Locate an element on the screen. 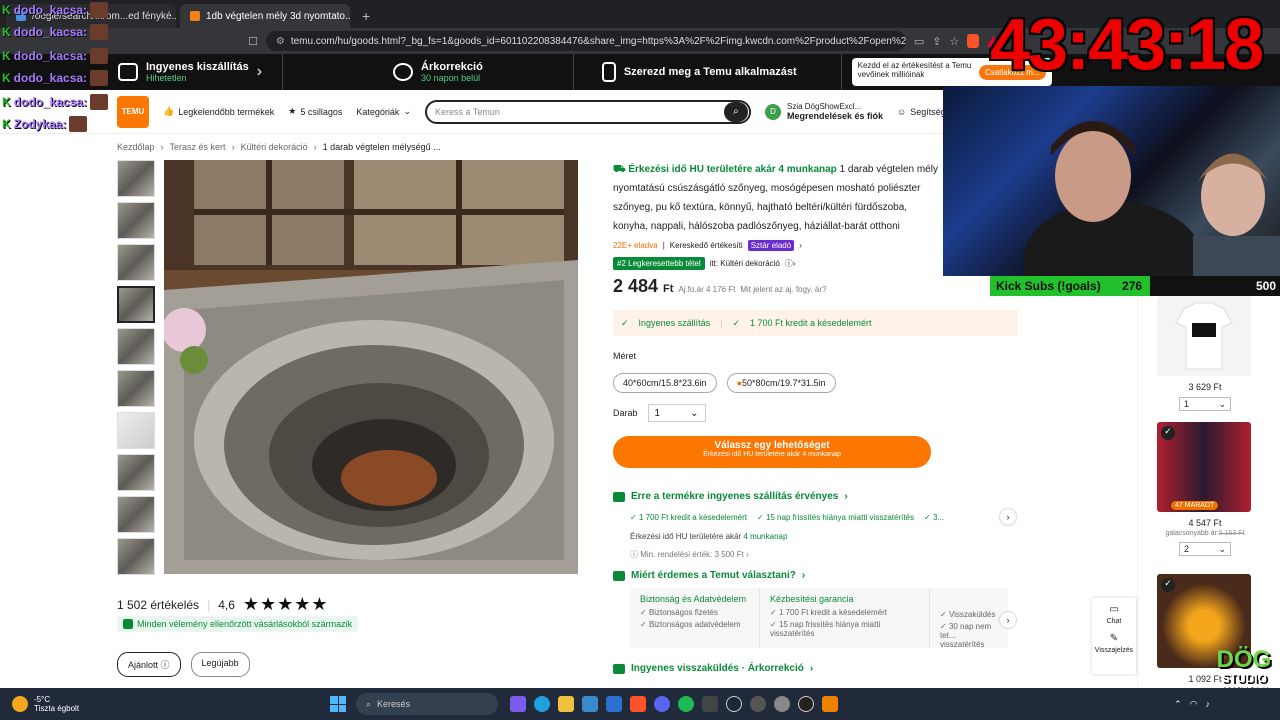  promo-app: Szerezd meg a Temu alkalmazást is located at coordinates (708, 72).